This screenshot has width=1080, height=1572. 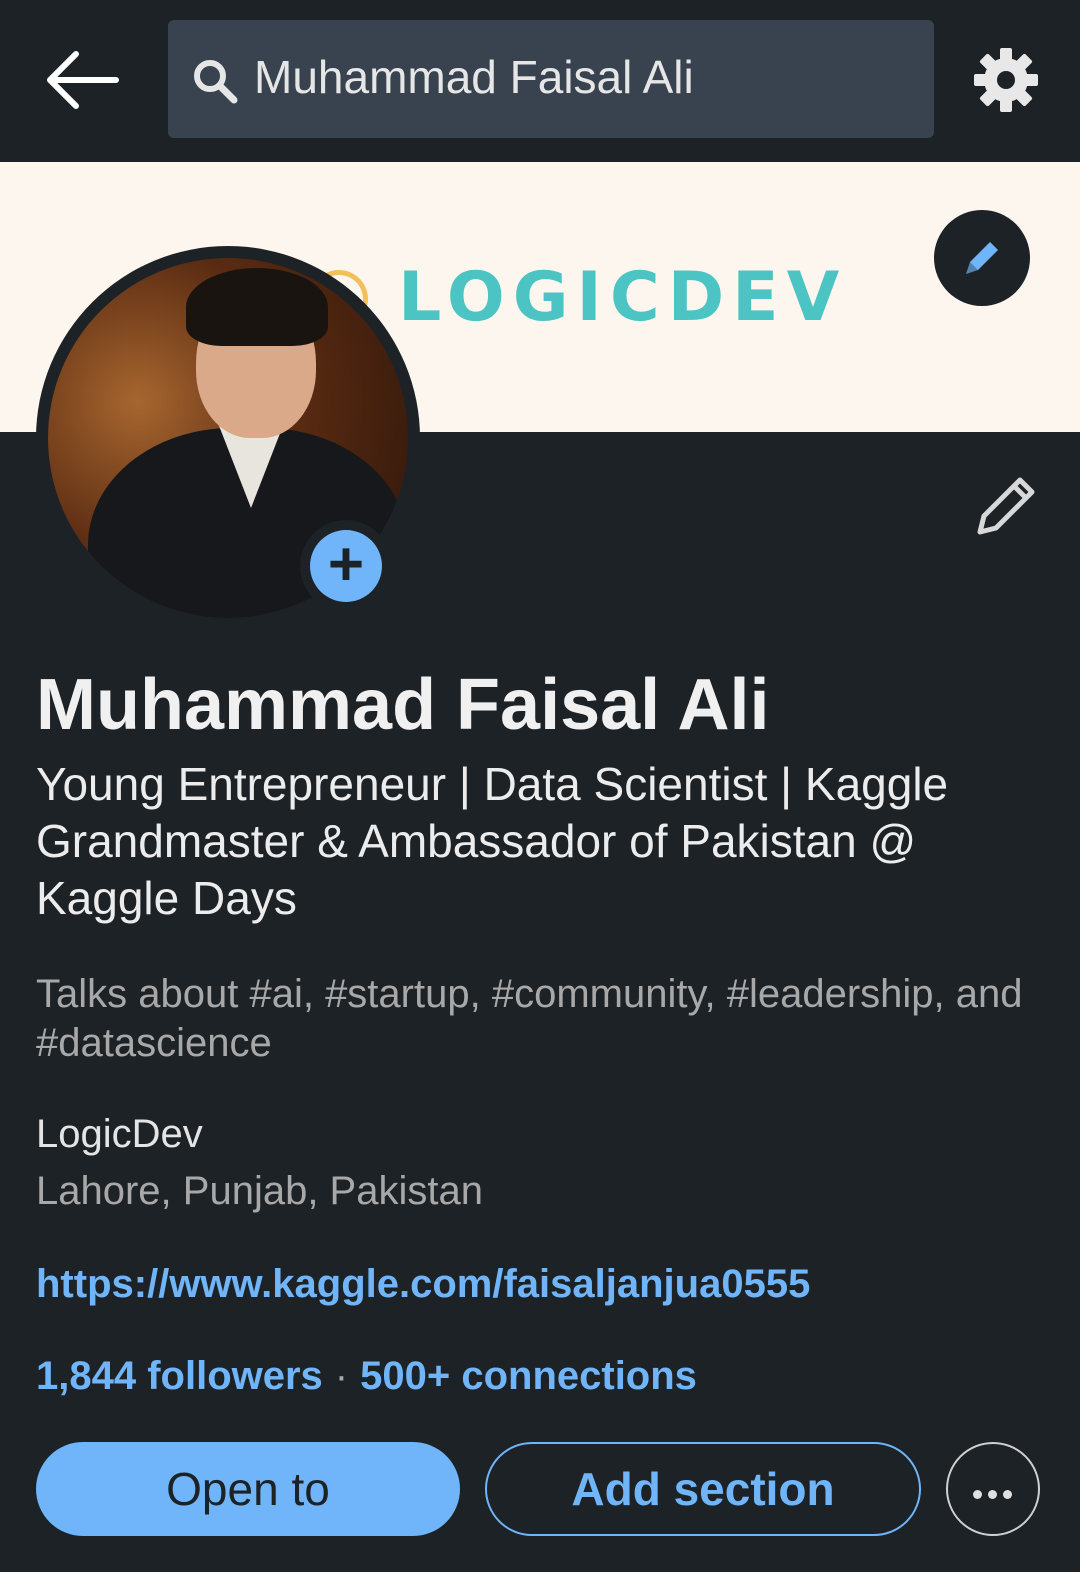 I want to click on search-query: Muhammad Faisal Ali, so click(x=474, y=77).